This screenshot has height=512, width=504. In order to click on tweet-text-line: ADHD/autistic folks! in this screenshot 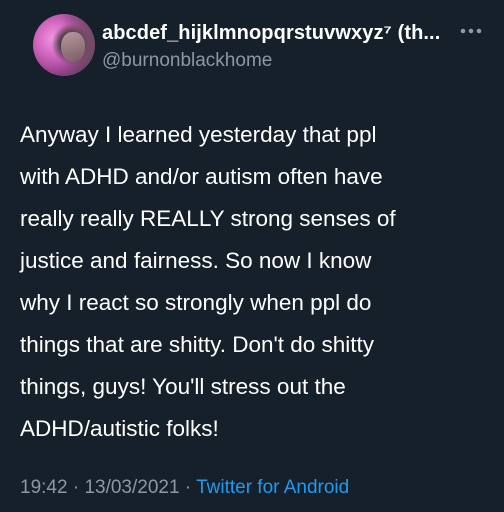, I will do `click(119, 428)`.